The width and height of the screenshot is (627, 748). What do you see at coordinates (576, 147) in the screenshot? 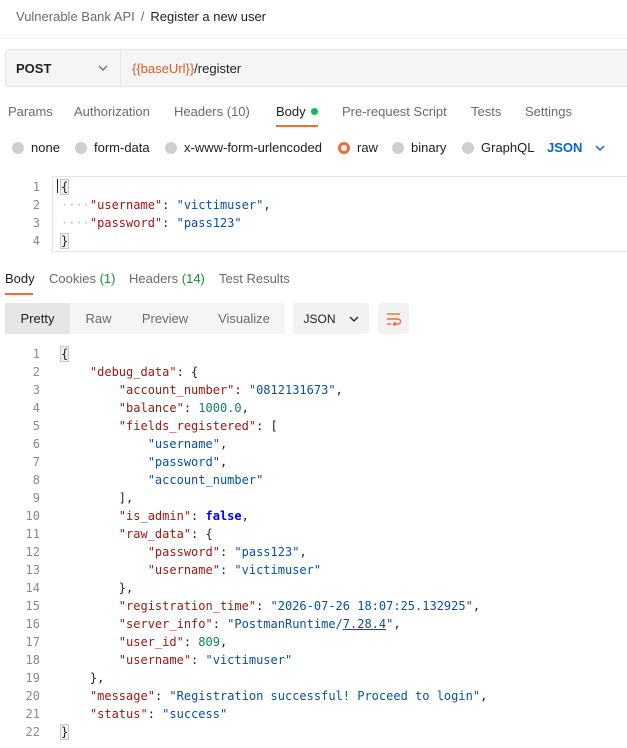
I see `body-language-select: JSON` at bounding box center [576, 147].